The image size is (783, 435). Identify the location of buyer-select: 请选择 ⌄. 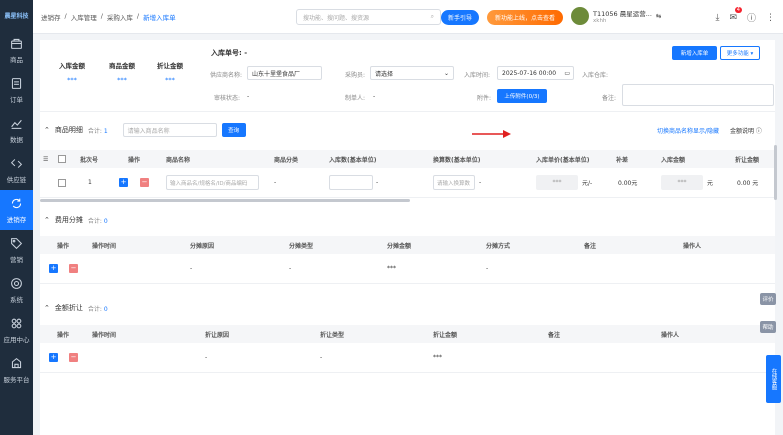
(412, 73).